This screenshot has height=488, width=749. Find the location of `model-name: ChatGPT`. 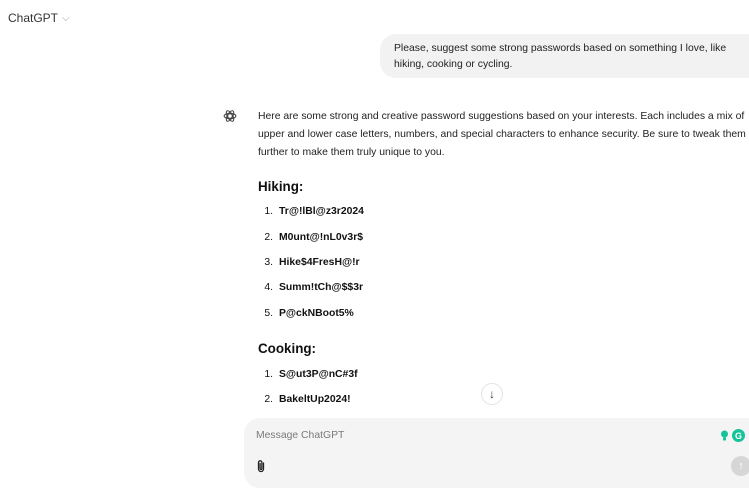

model-name: ChatGPT is located at coordinates (33, 18).